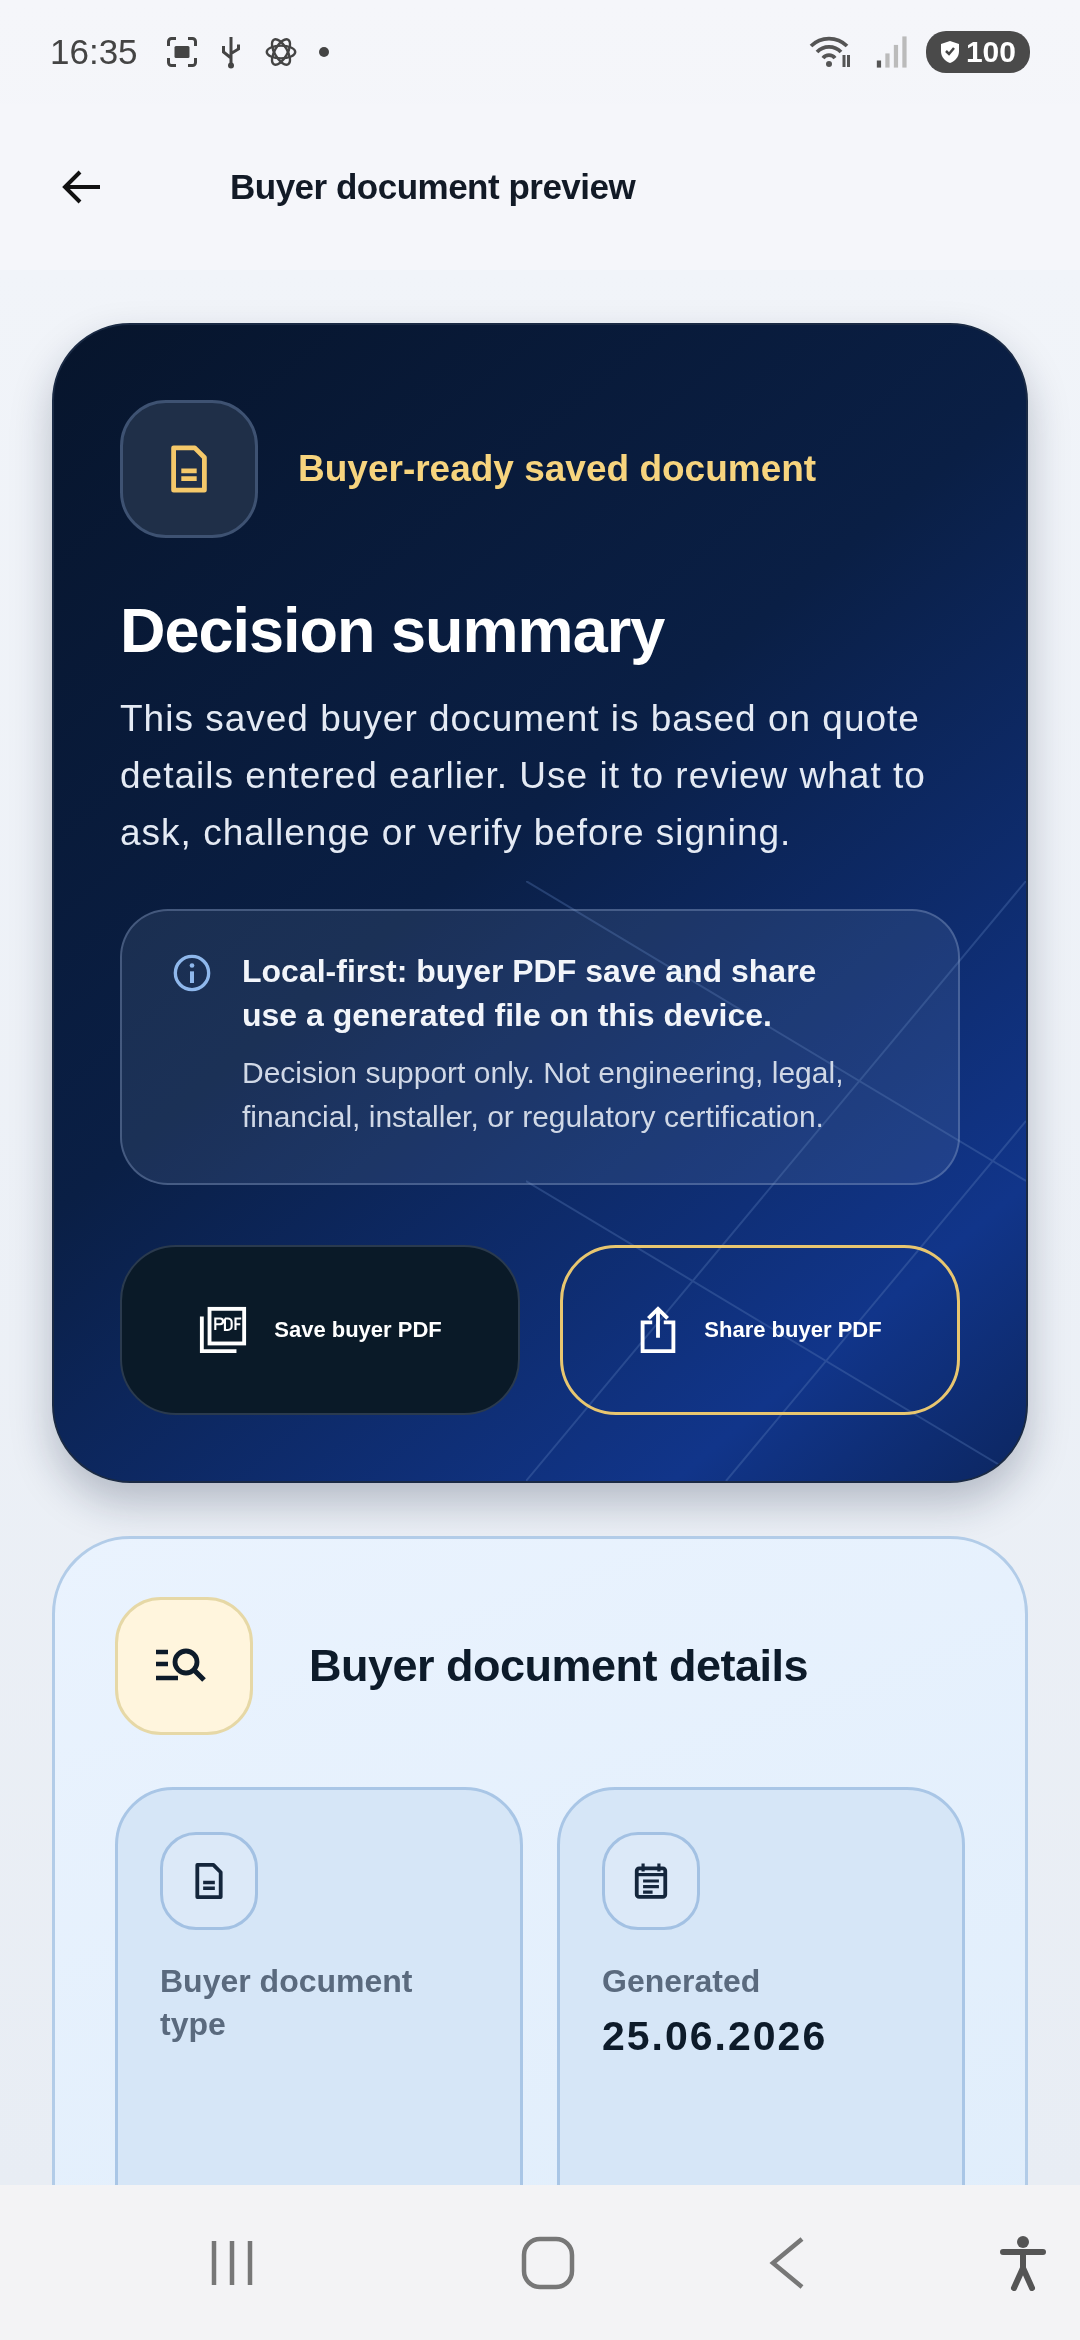 This screenshot has width=1080, height=2340. What do you see at coordinates (223, 1330) in the screenshot?
I see `pdf-file-icon` at bounding box center [223, 1330].